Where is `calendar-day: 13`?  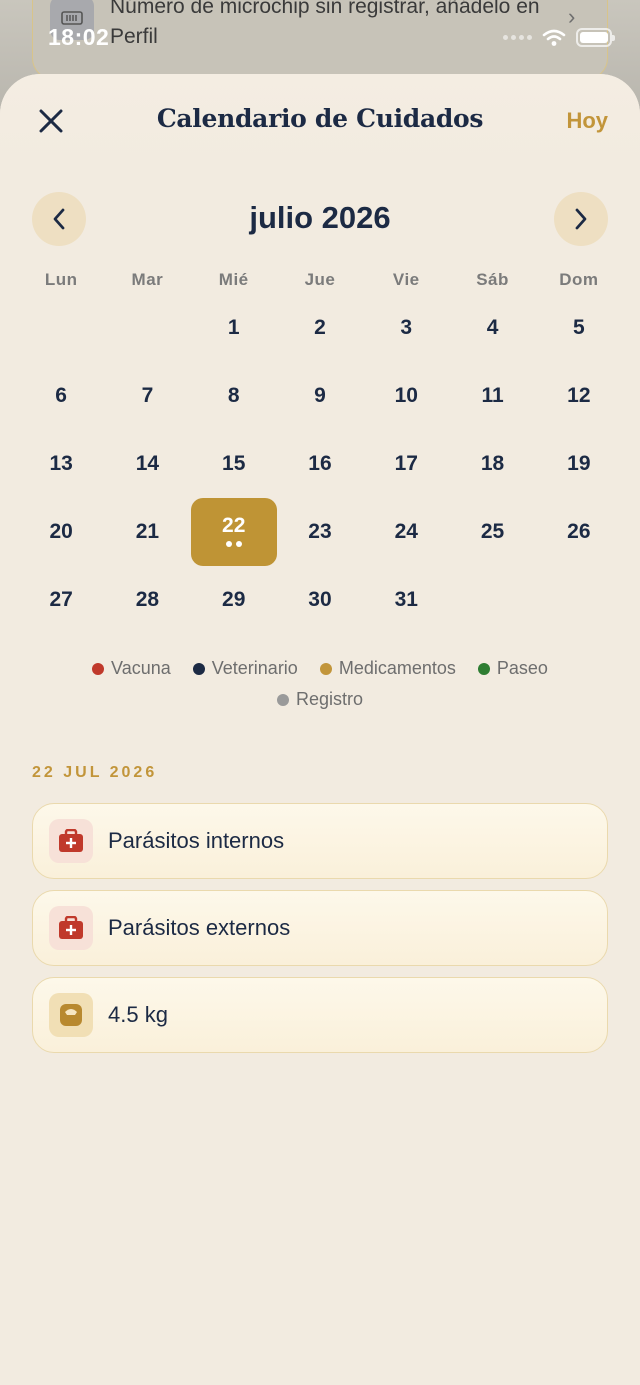
calendar-day: 13 is located at coordinates (61, 464).